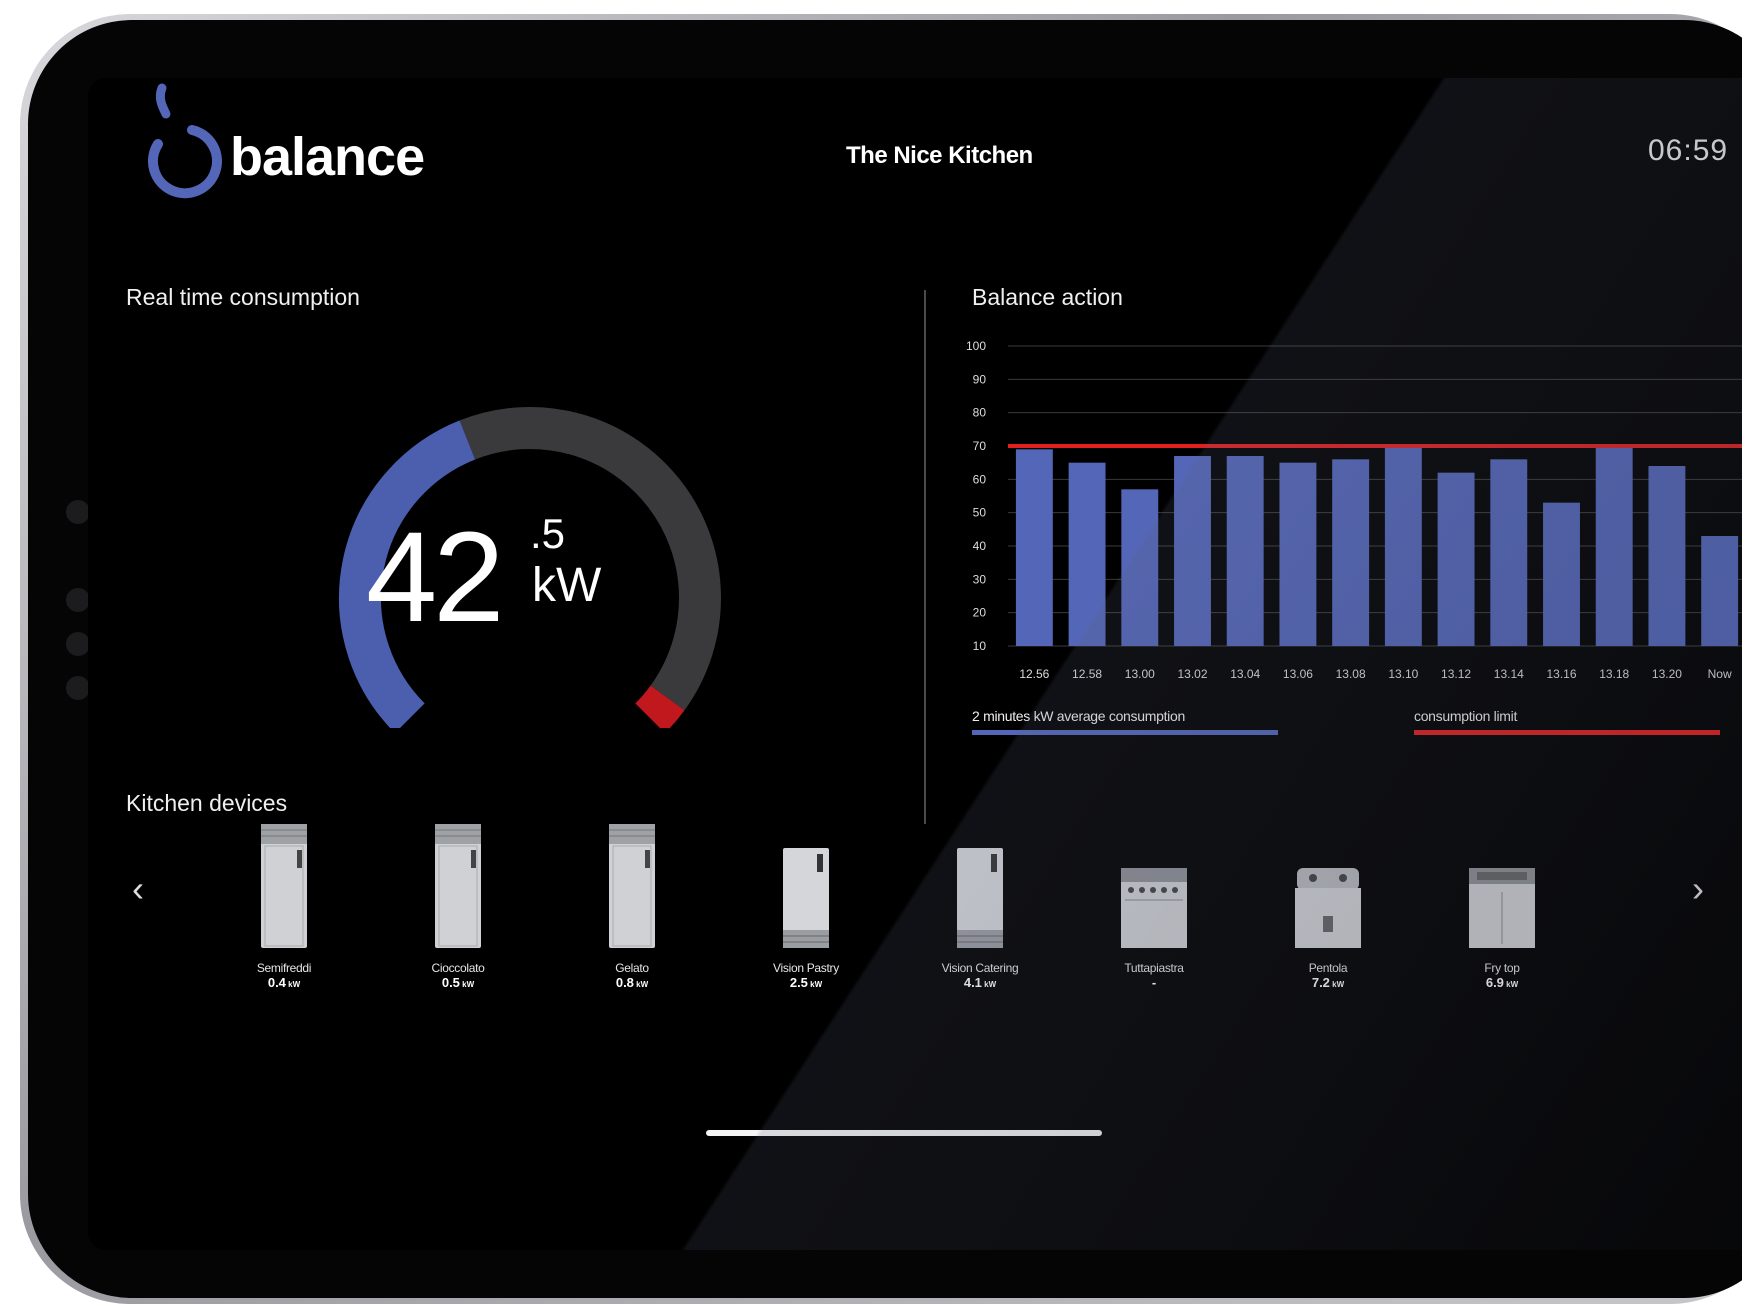 This screenshot has width=1742, height=1310. Describe the element at coordinates (939, 155) in the screenshot. I see `kitchen-name: The Nice Kitchen` at that location.